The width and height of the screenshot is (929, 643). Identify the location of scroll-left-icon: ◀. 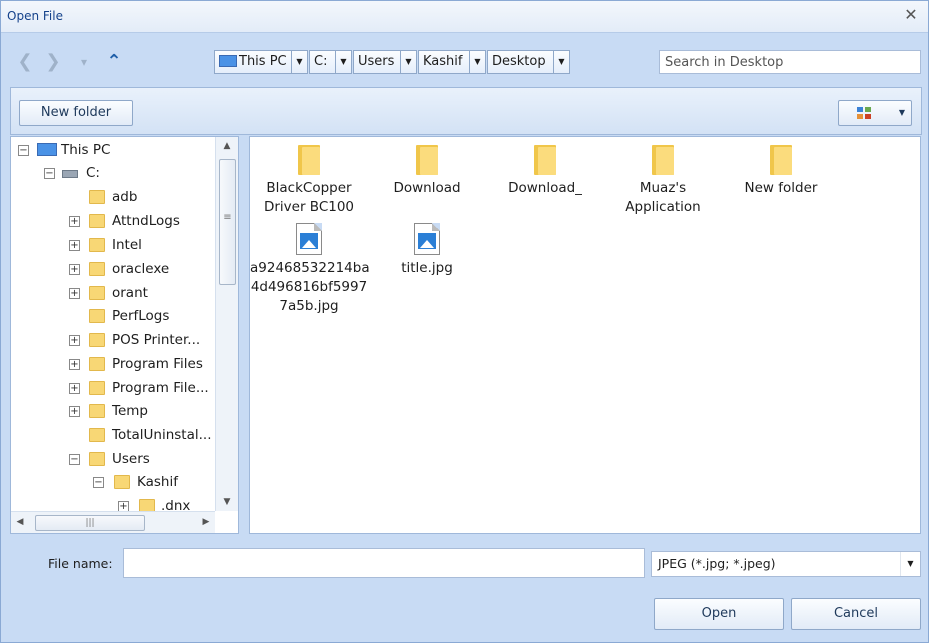
(20, 522).